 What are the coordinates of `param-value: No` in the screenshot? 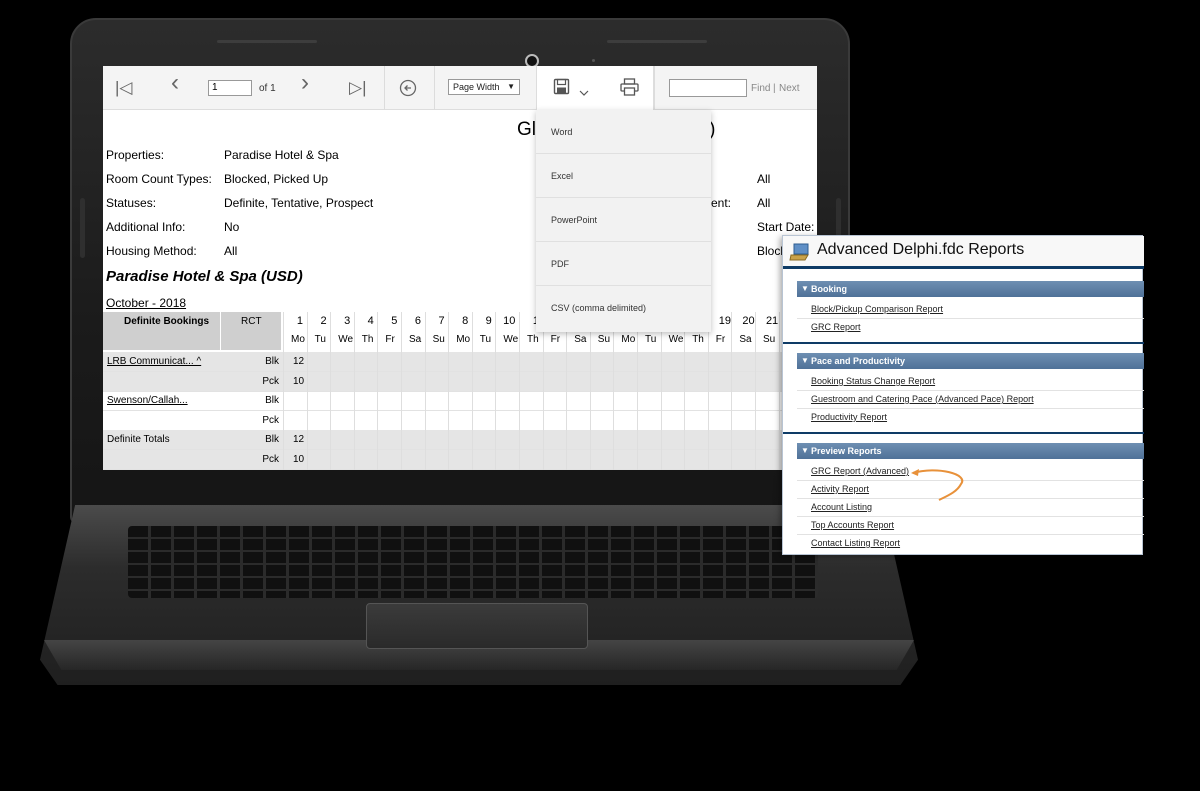 It's located at (232, 227).